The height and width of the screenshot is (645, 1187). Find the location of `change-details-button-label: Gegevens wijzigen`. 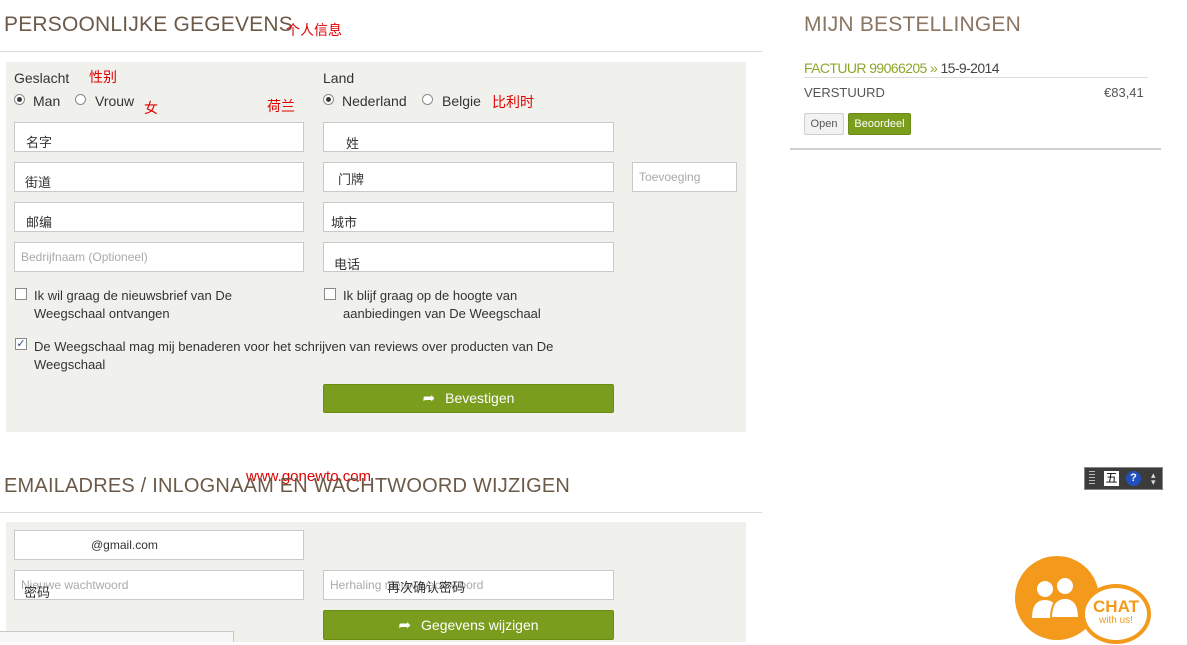

change-details-button-label: Gegevens wijzigen is located at coordinates (480, 625).